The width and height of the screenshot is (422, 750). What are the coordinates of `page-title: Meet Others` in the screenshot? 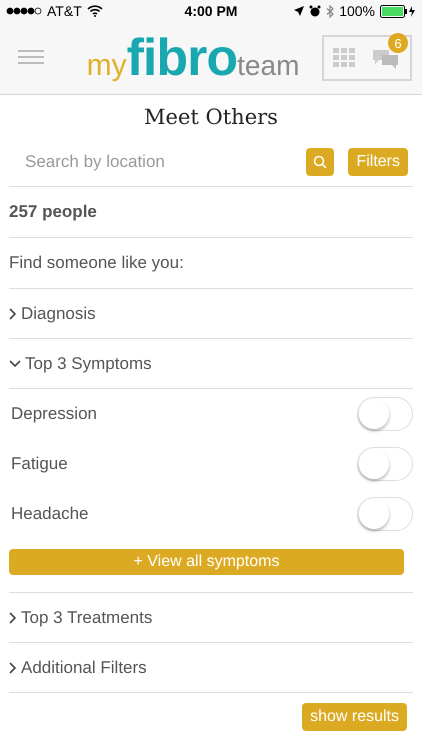 It's located at (211, 117).